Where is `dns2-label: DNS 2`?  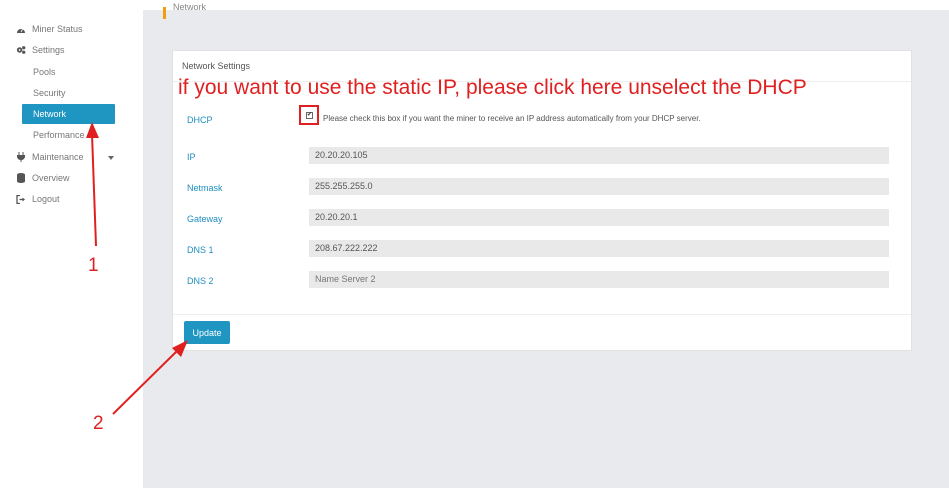
dns2-label: DNS 2 is located at coordinates (200, 281).